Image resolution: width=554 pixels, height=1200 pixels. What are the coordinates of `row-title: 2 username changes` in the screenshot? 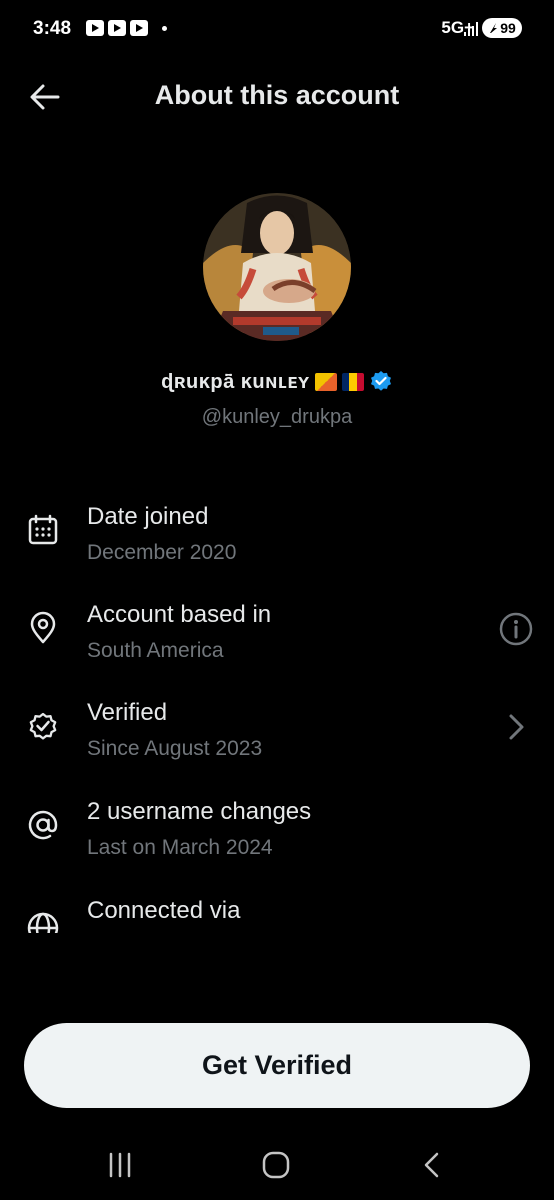 It's located at (199, 811).